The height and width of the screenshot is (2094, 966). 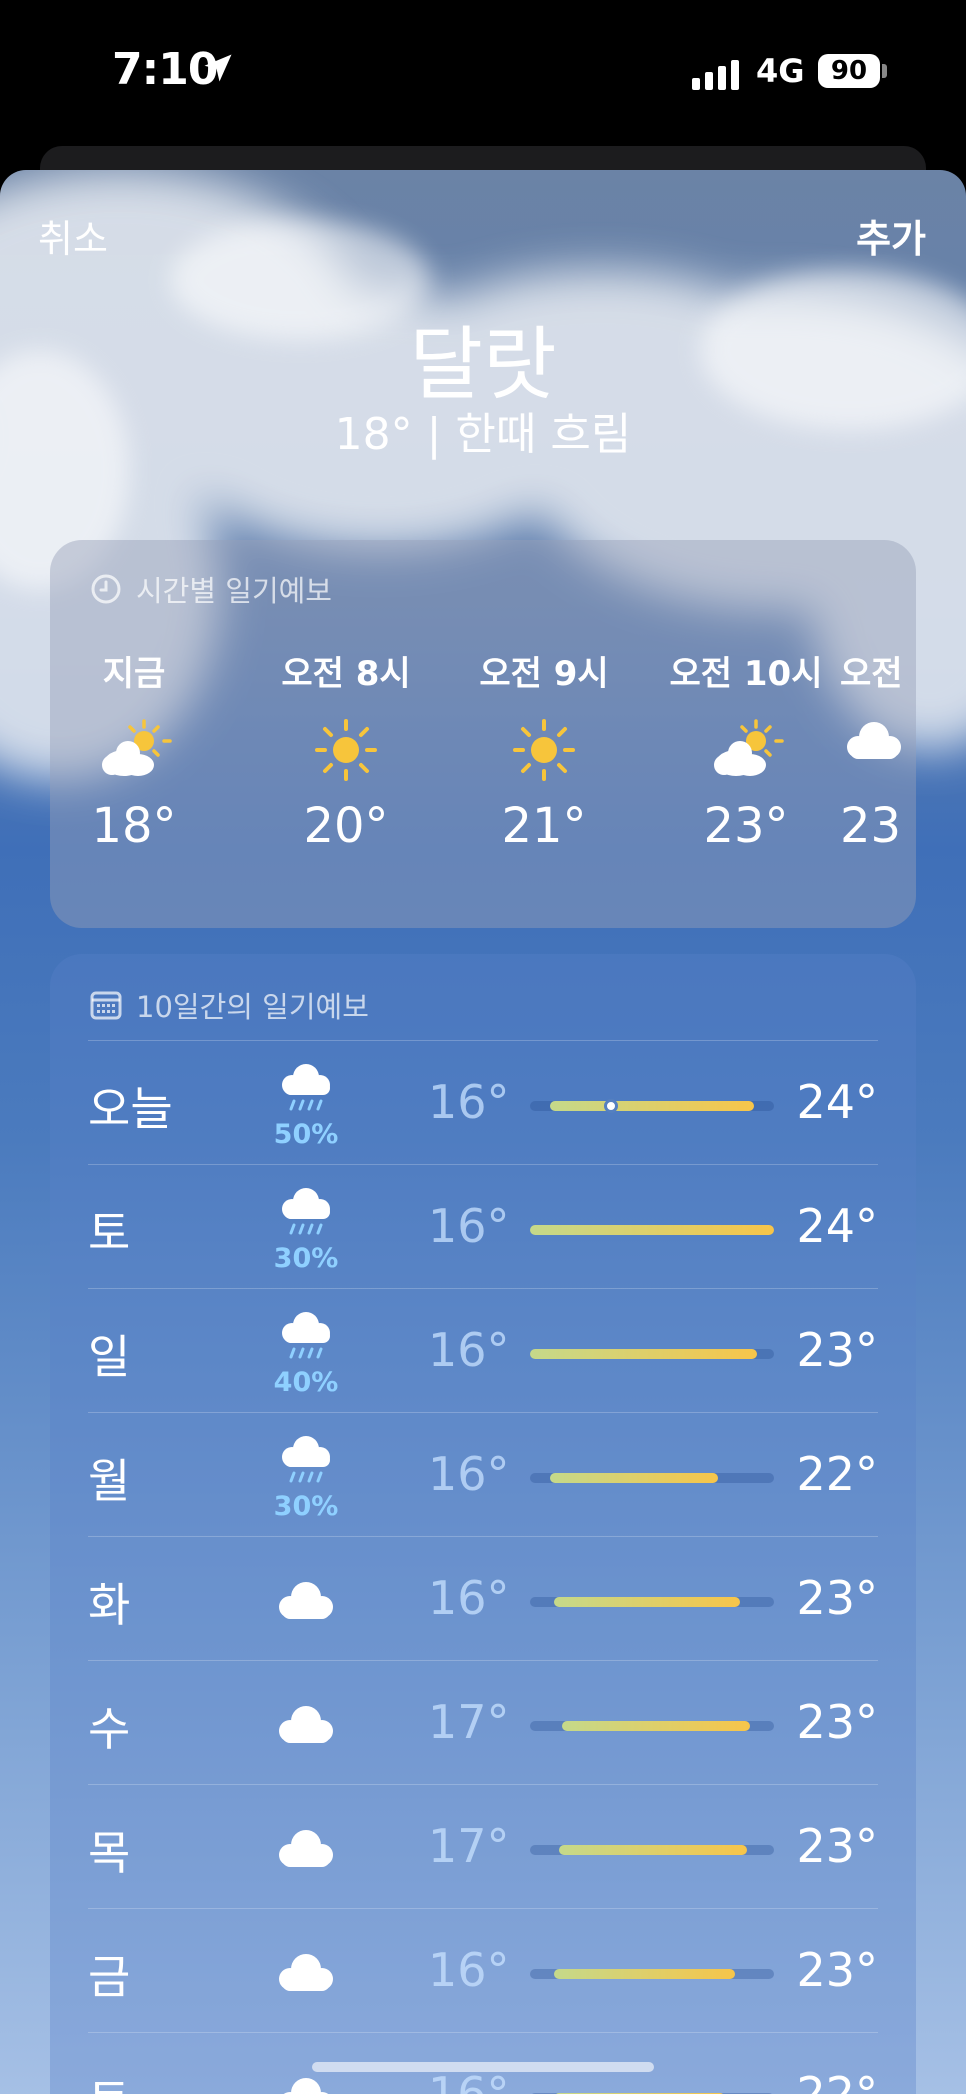 I want to click on day-name: 화, so click(x=109, y=1605).